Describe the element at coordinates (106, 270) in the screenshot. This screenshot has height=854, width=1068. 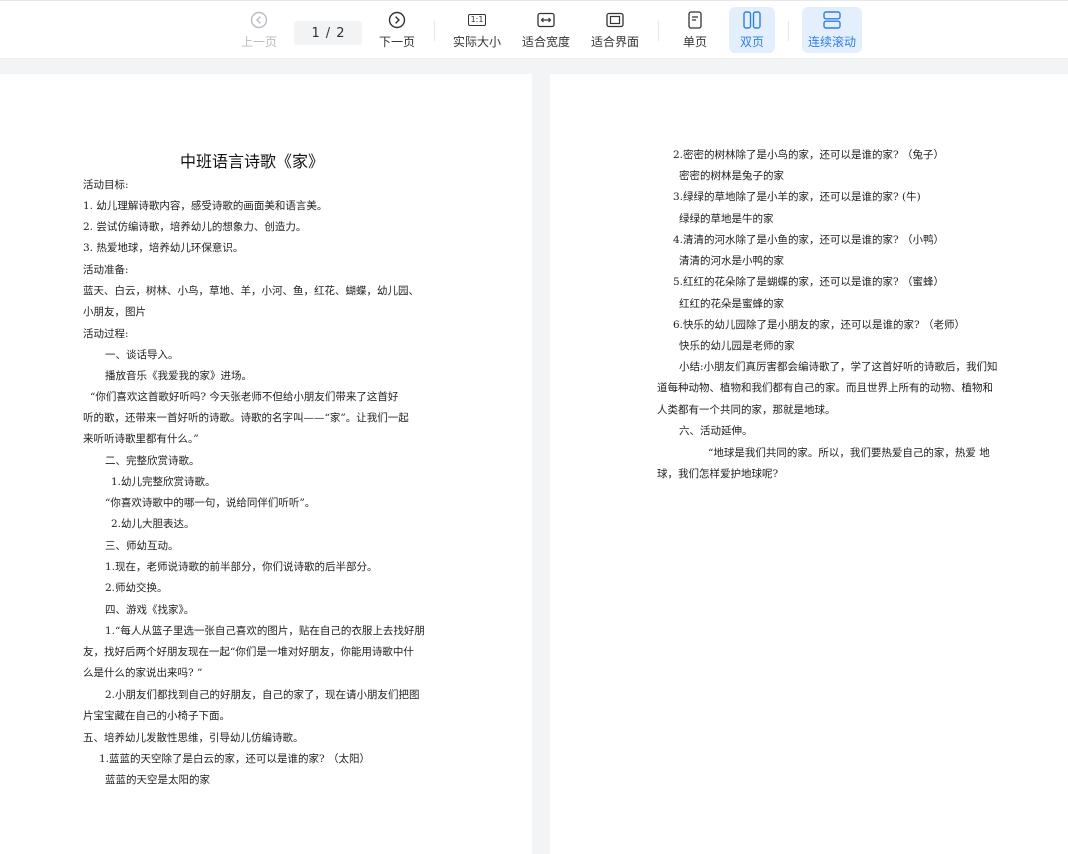
I see `text-line: 活动准备:` at that location.